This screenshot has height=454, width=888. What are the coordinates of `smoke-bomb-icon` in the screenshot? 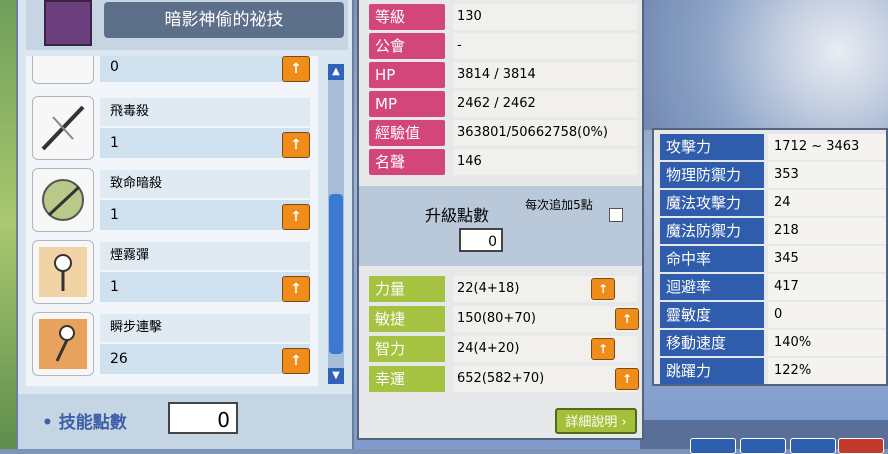 It's located at (63, 272).